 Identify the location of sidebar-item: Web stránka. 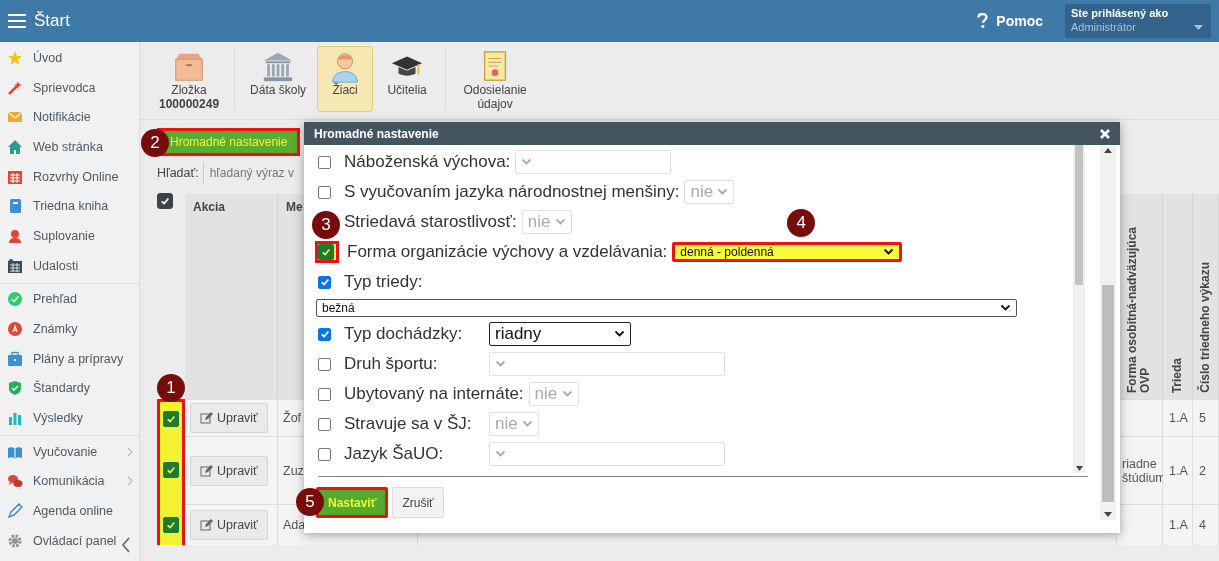
(69, 147).